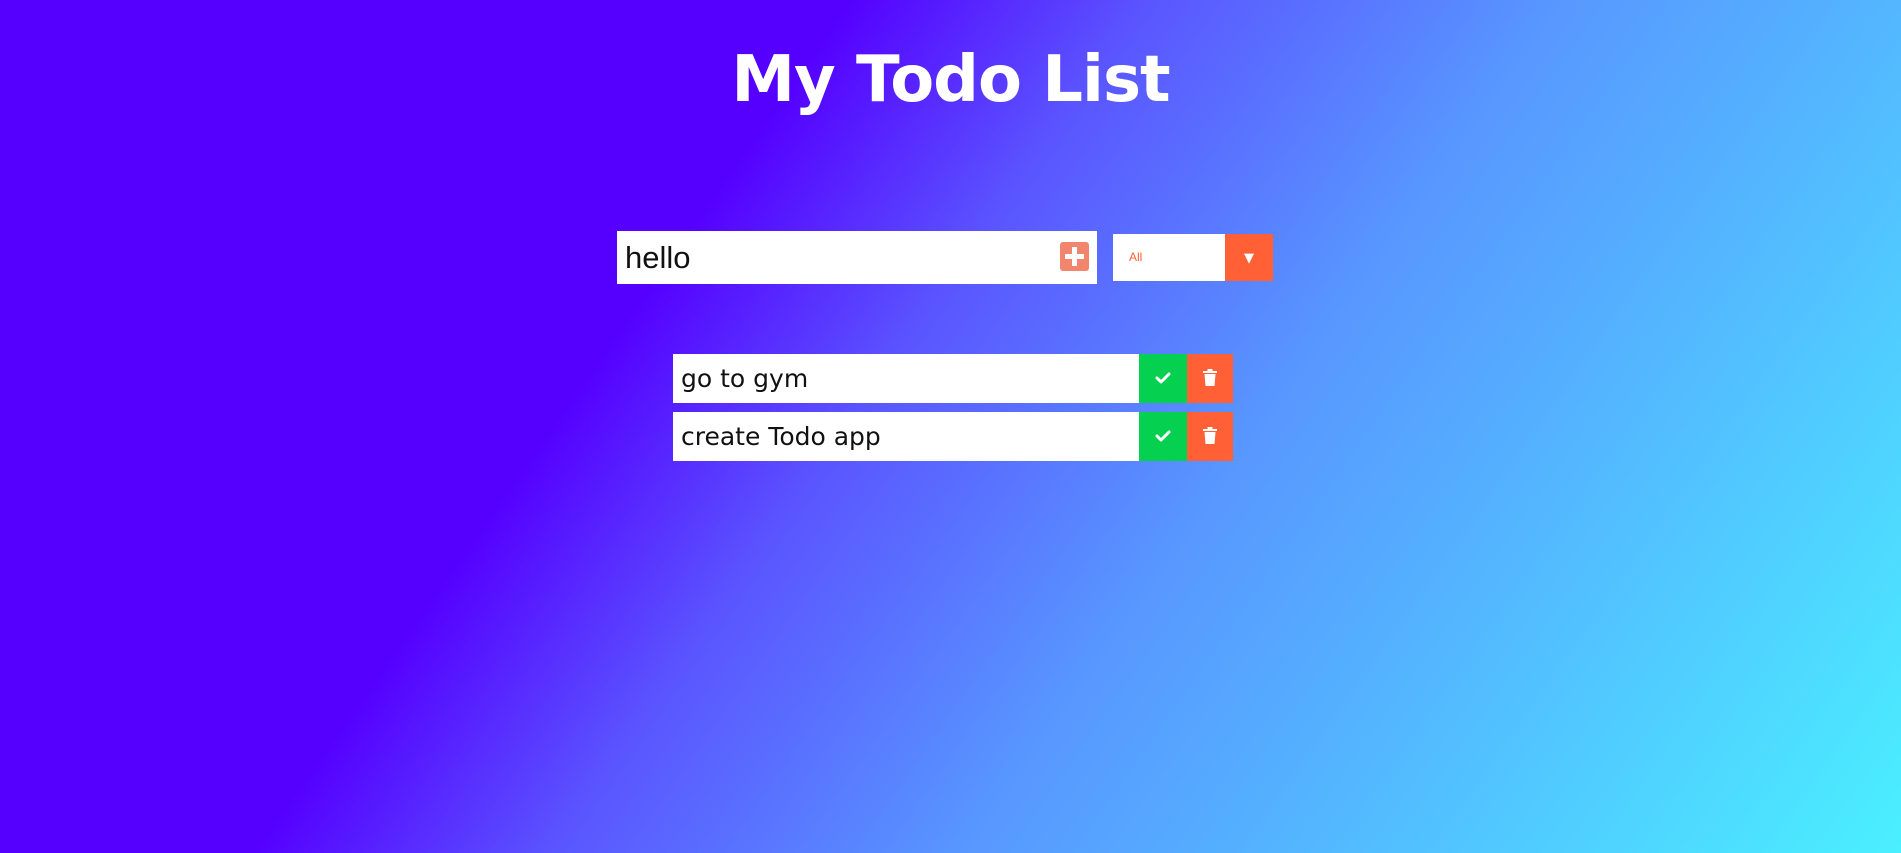 This screenshot has height=853, width=1901. What do you see at coordinates (781, 436) in the screenshot?
I see `todo-text: create Todo app` at bounding box center [781, 436].